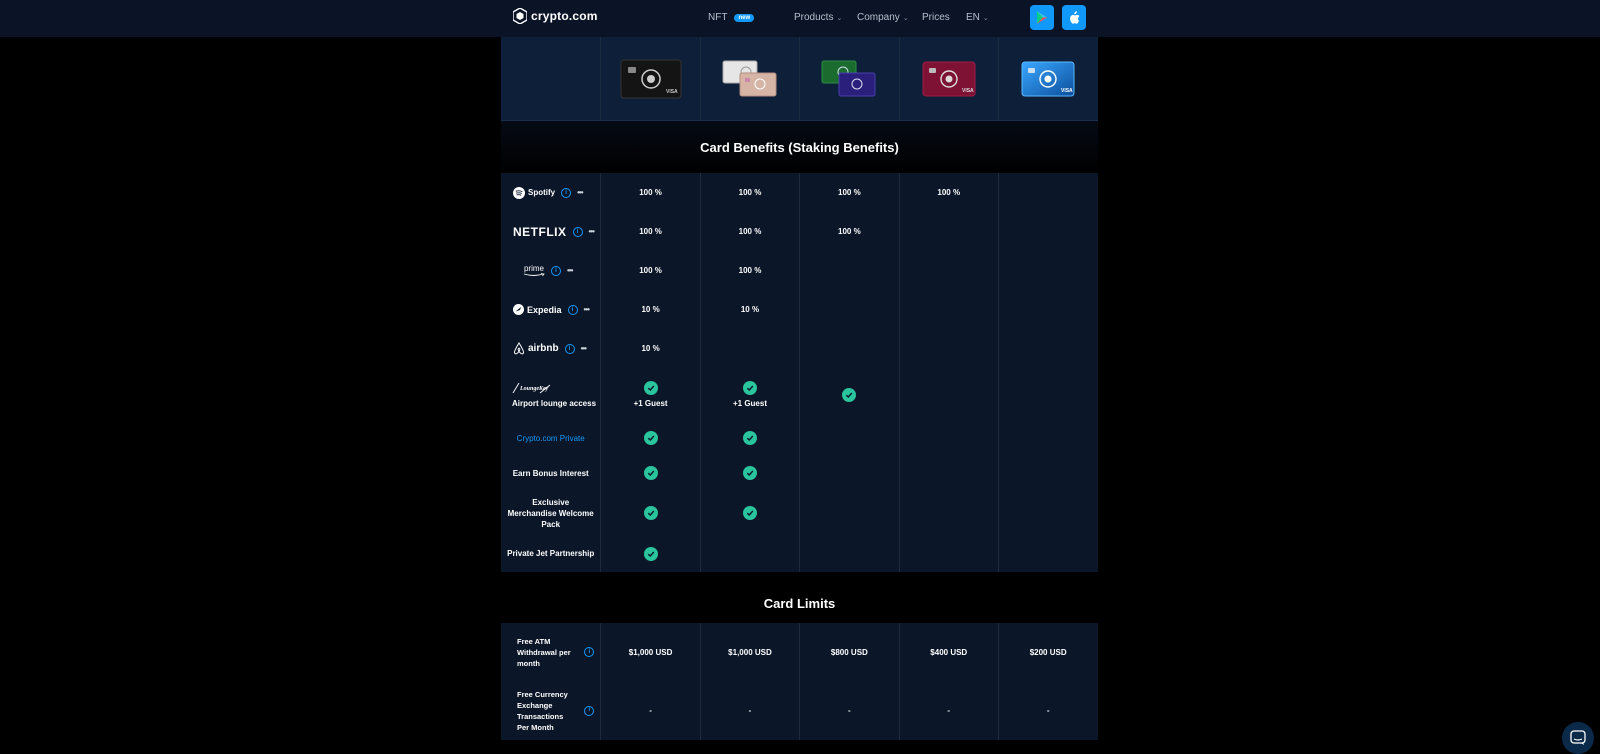  I want to click on frosted-rose-gold-card-image, so click(749, 78).